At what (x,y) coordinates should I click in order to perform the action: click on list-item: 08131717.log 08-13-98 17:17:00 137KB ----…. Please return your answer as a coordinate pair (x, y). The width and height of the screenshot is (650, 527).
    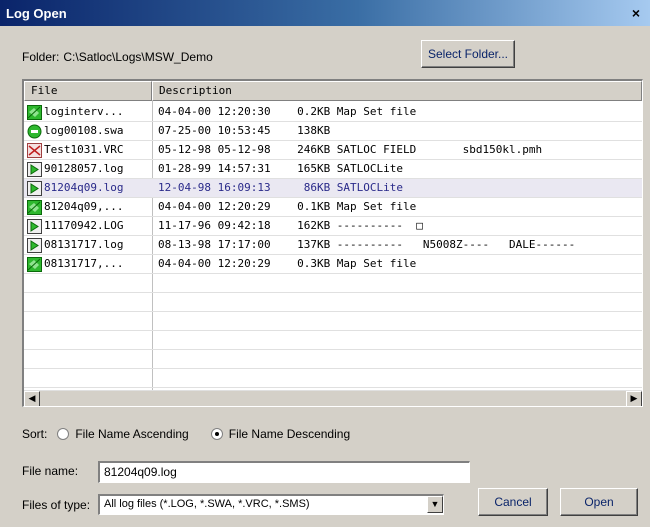
    Looking at the image, I should click on (333, 245).